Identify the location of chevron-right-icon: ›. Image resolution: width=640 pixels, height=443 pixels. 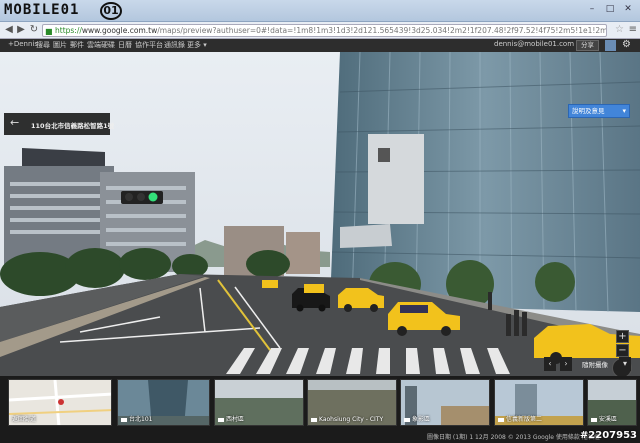
(566, 364).